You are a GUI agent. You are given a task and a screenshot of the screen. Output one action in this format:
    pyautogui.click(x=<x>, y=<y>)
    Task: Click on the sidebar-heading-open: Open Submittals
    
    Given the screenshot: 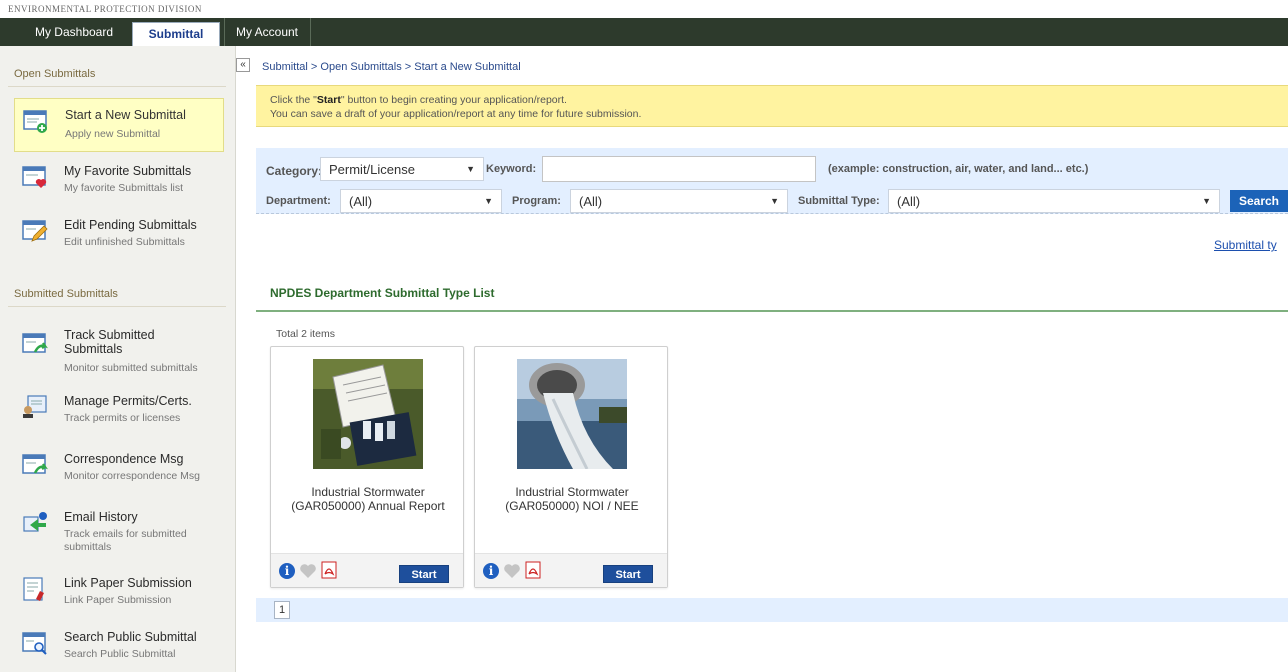 What is the action you would take?
    pyautogui.click(x=55, y=74)
    